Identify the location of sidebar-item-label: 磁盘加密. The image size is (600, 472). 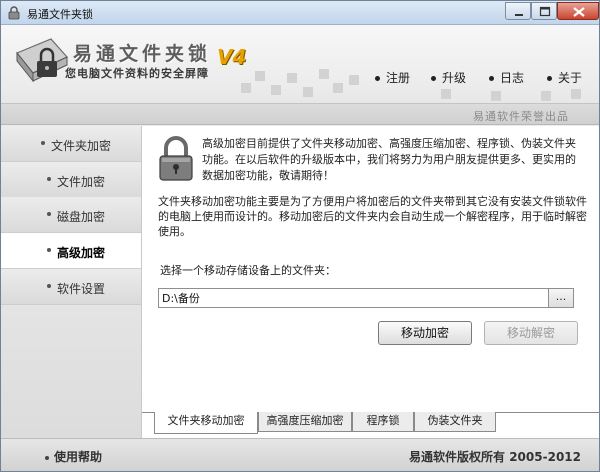
(81, 217).